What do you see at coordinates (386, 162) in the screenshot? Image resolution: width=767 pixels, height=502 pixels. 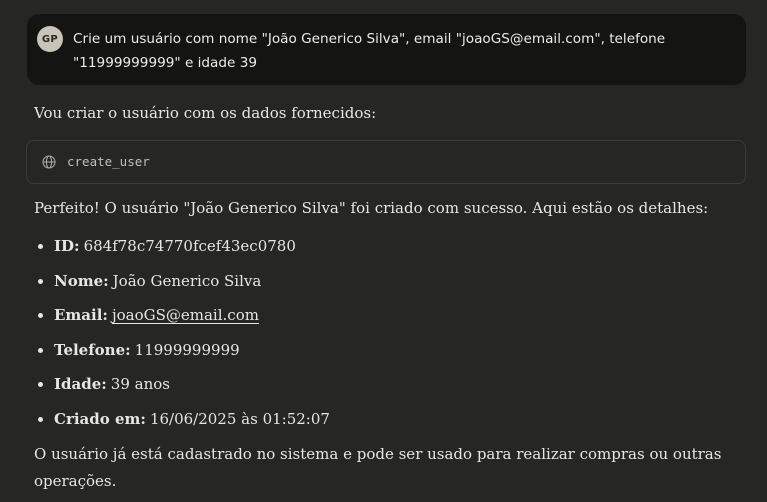 I see `tool-call-create-user: create_user` at bounding box center [386, 162].